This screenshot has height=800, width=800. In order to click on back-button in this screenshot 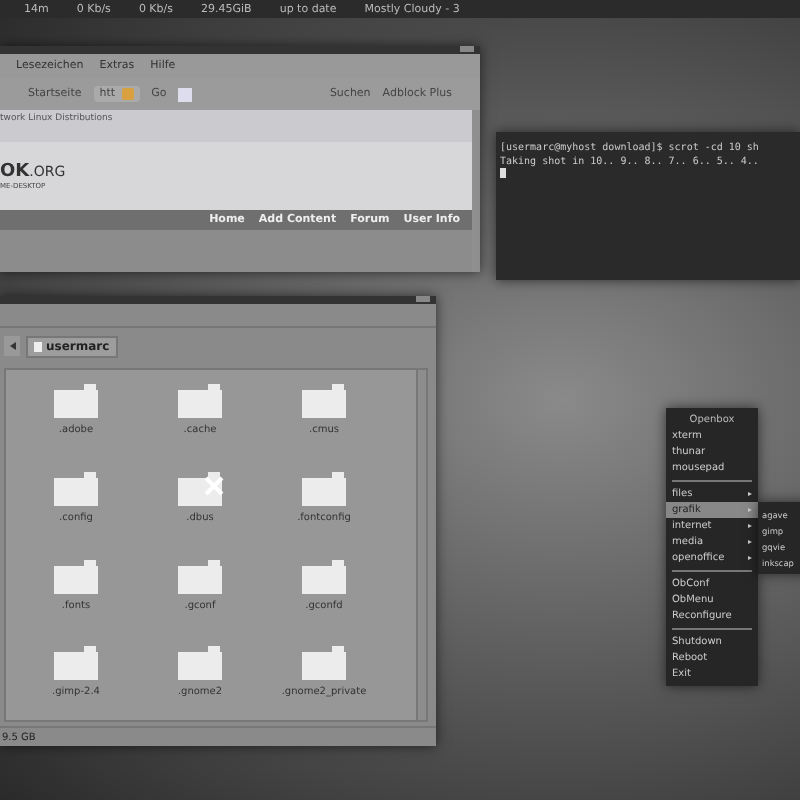, I will do `click(12, 346)`.